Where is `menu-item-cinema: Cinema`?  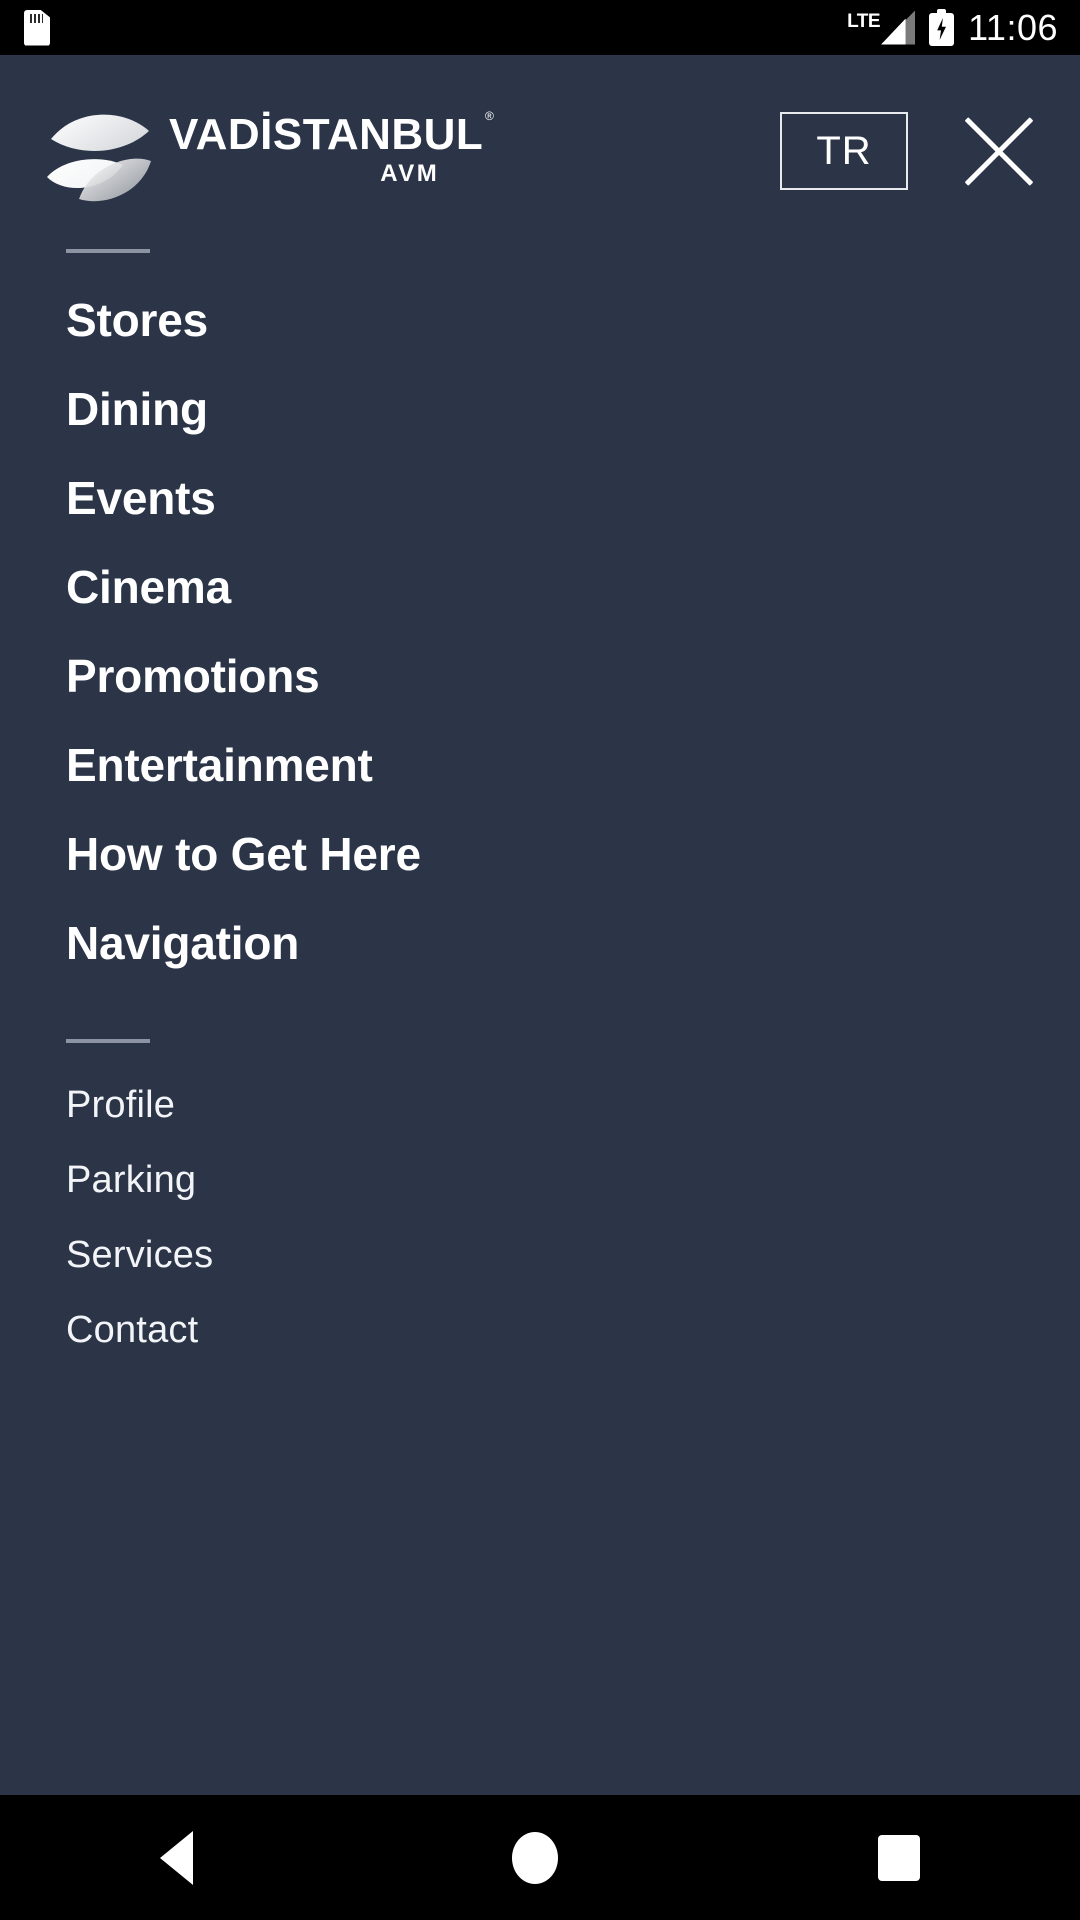 menu-item-cinema: Cinema is located at coordinates (573, 586).